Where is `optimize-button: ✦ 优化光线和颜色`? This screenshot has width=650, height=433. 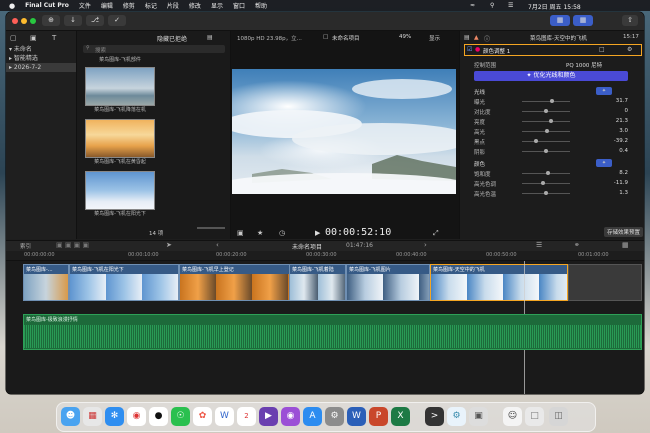
optimize-button: ✦ 优化光线和颜色 is located at coordinates (551, 76).